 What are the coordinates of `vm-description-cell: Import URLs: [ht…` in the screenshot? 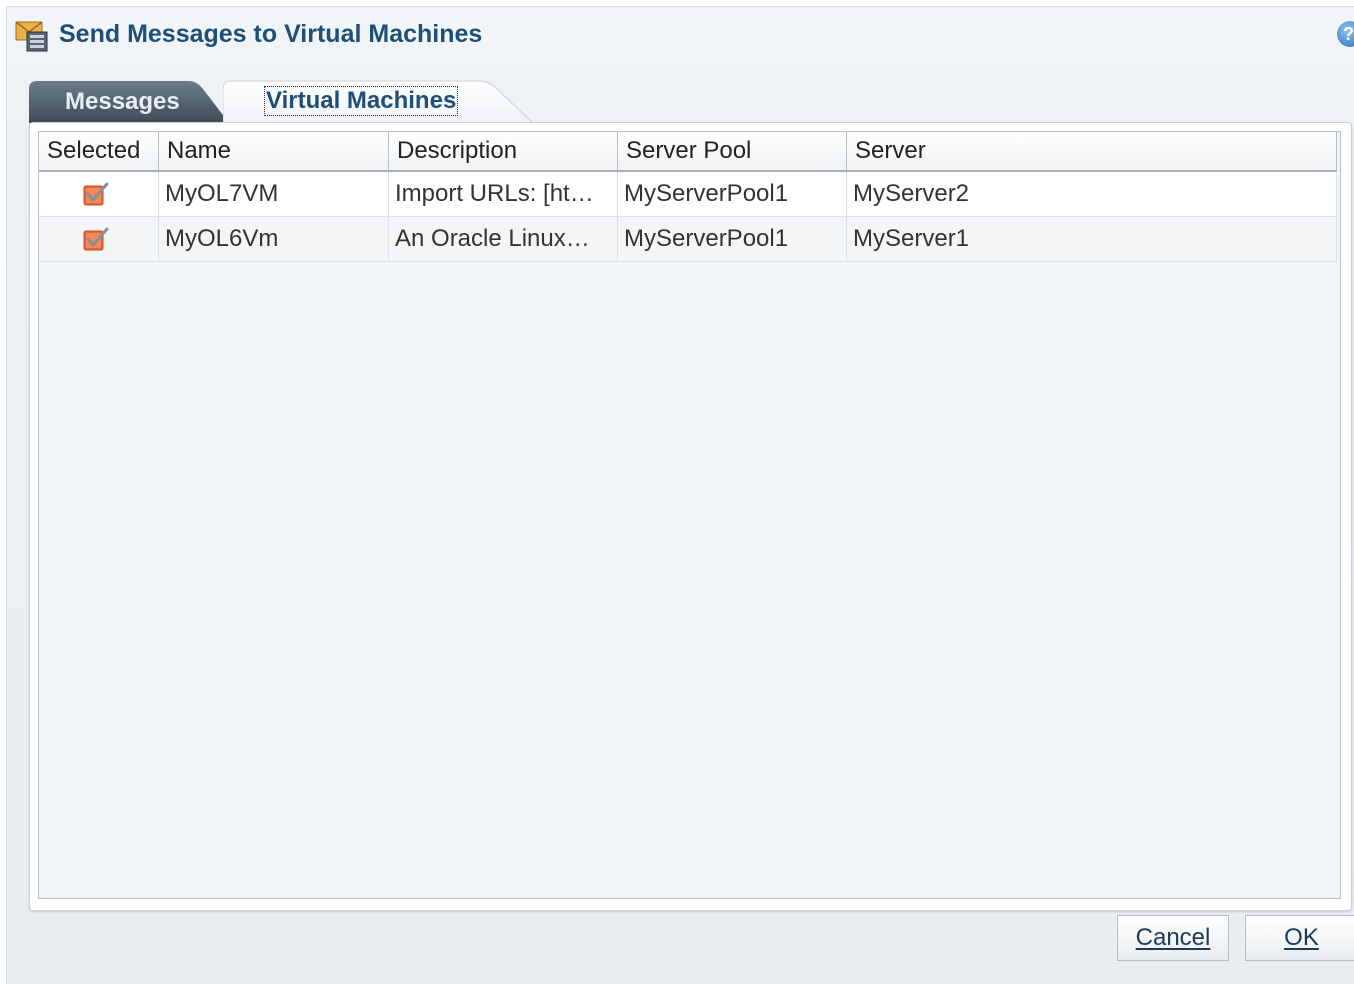 It's located at (503, 194).